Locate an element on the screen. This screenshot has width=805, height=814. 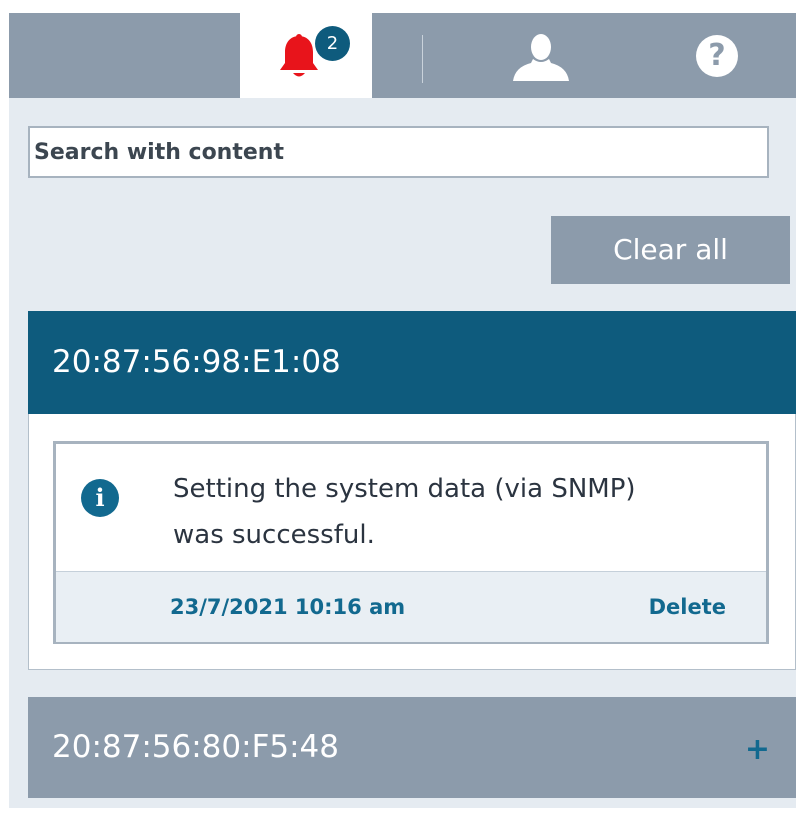
tab-help: ? is located at coordinates (719, 55).